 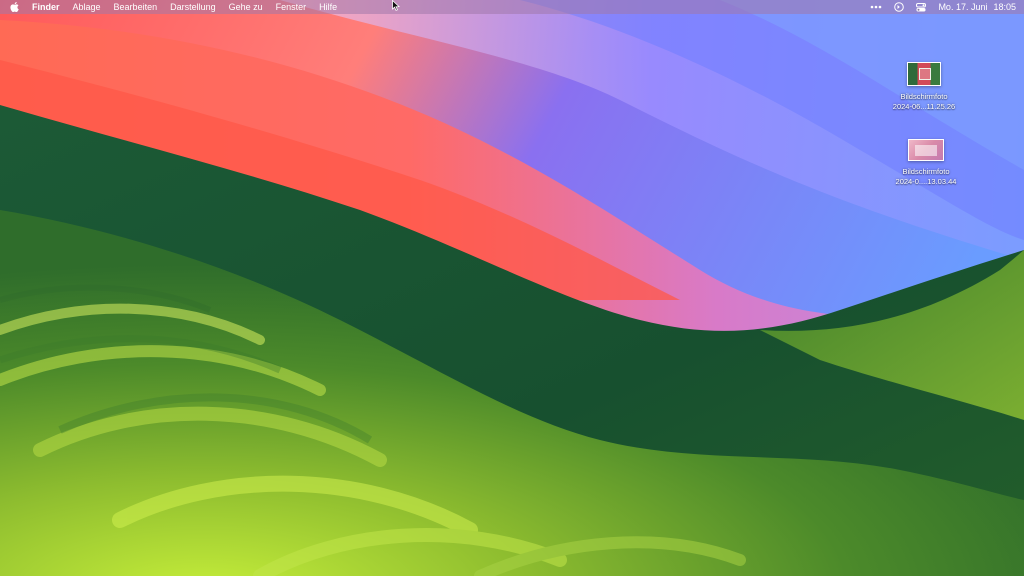 What do you see at coordinates (291, 7) in the screenshot?
I see `menu-fenster: Fenster` at bounding box center [291, 7].